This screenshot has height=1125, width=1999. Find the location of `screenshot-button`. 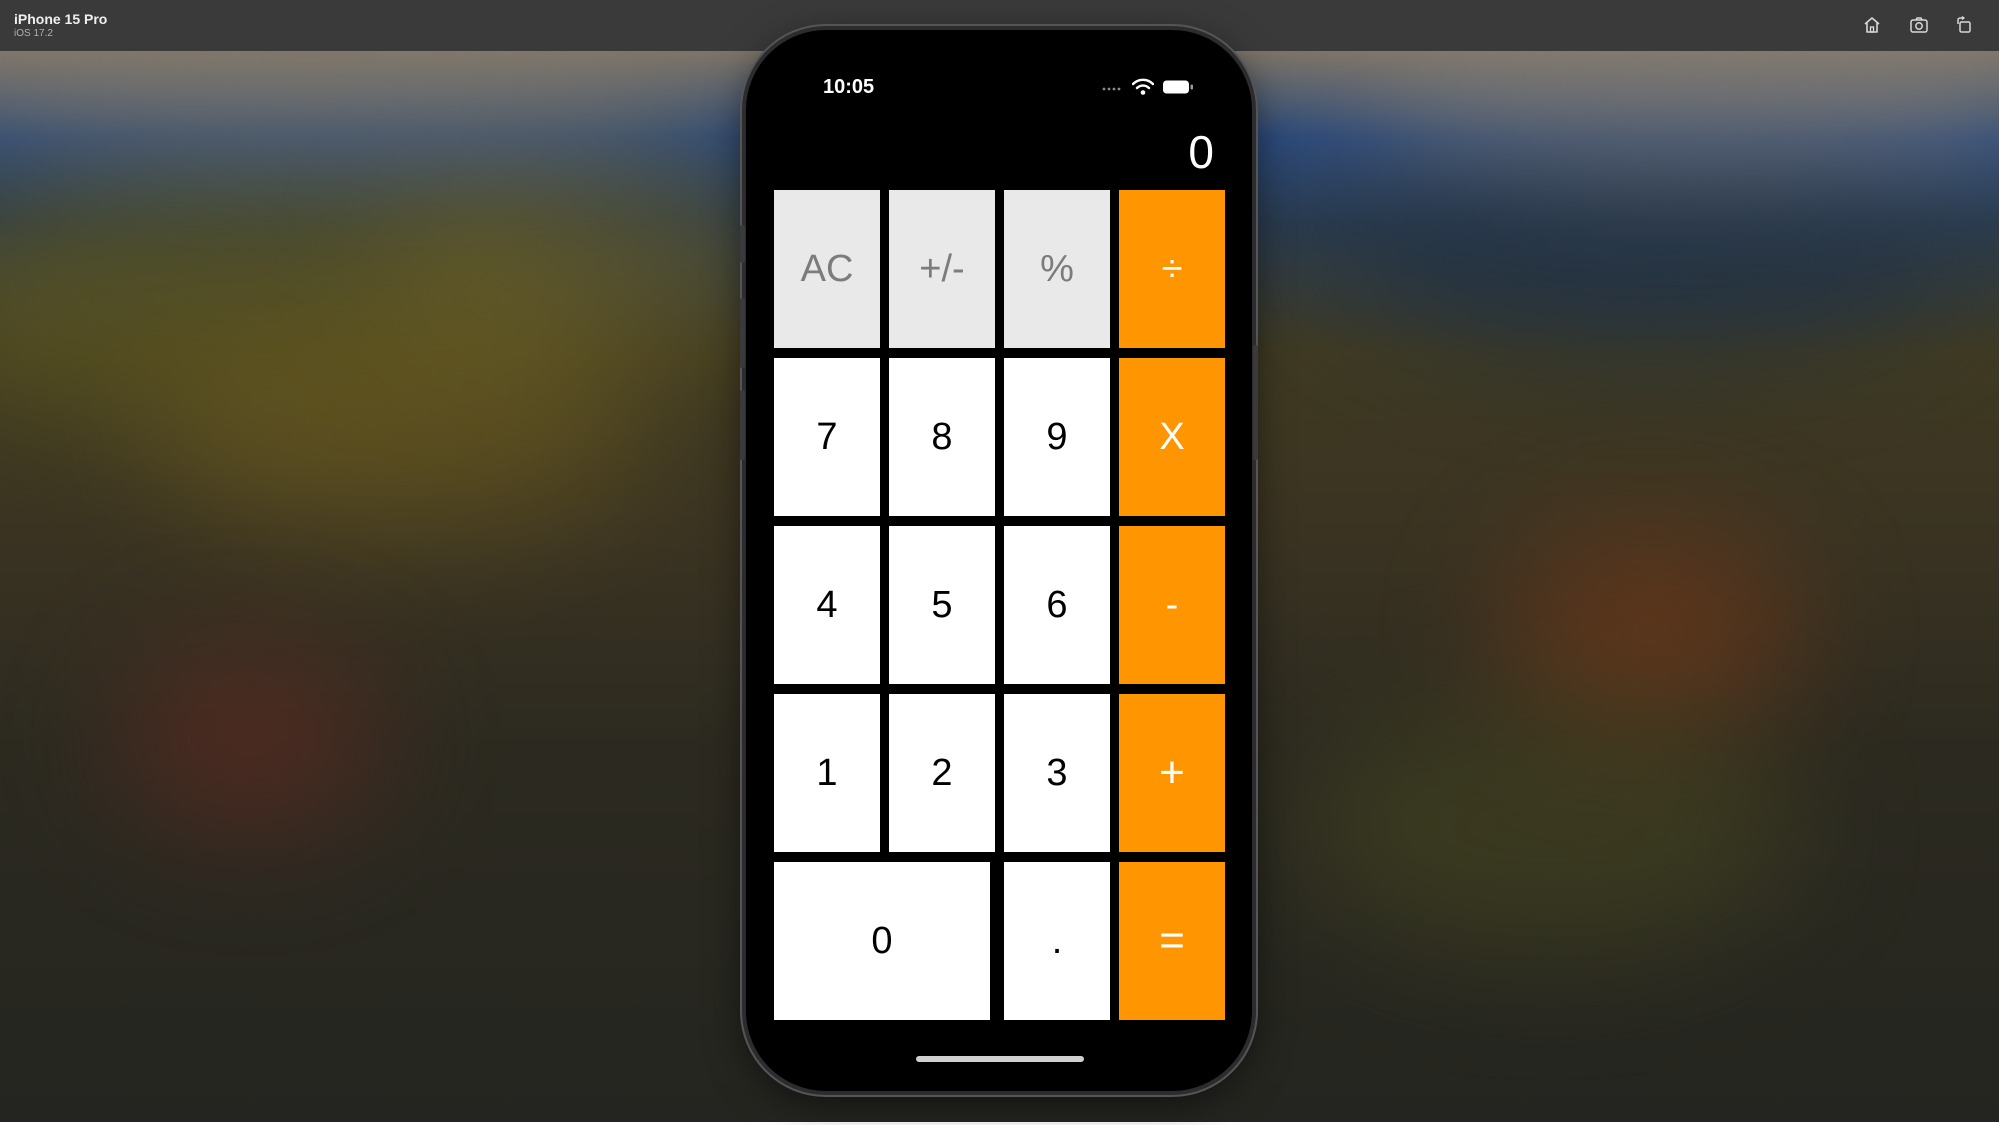

screenshot-button is located at coordinates (1919, 25).